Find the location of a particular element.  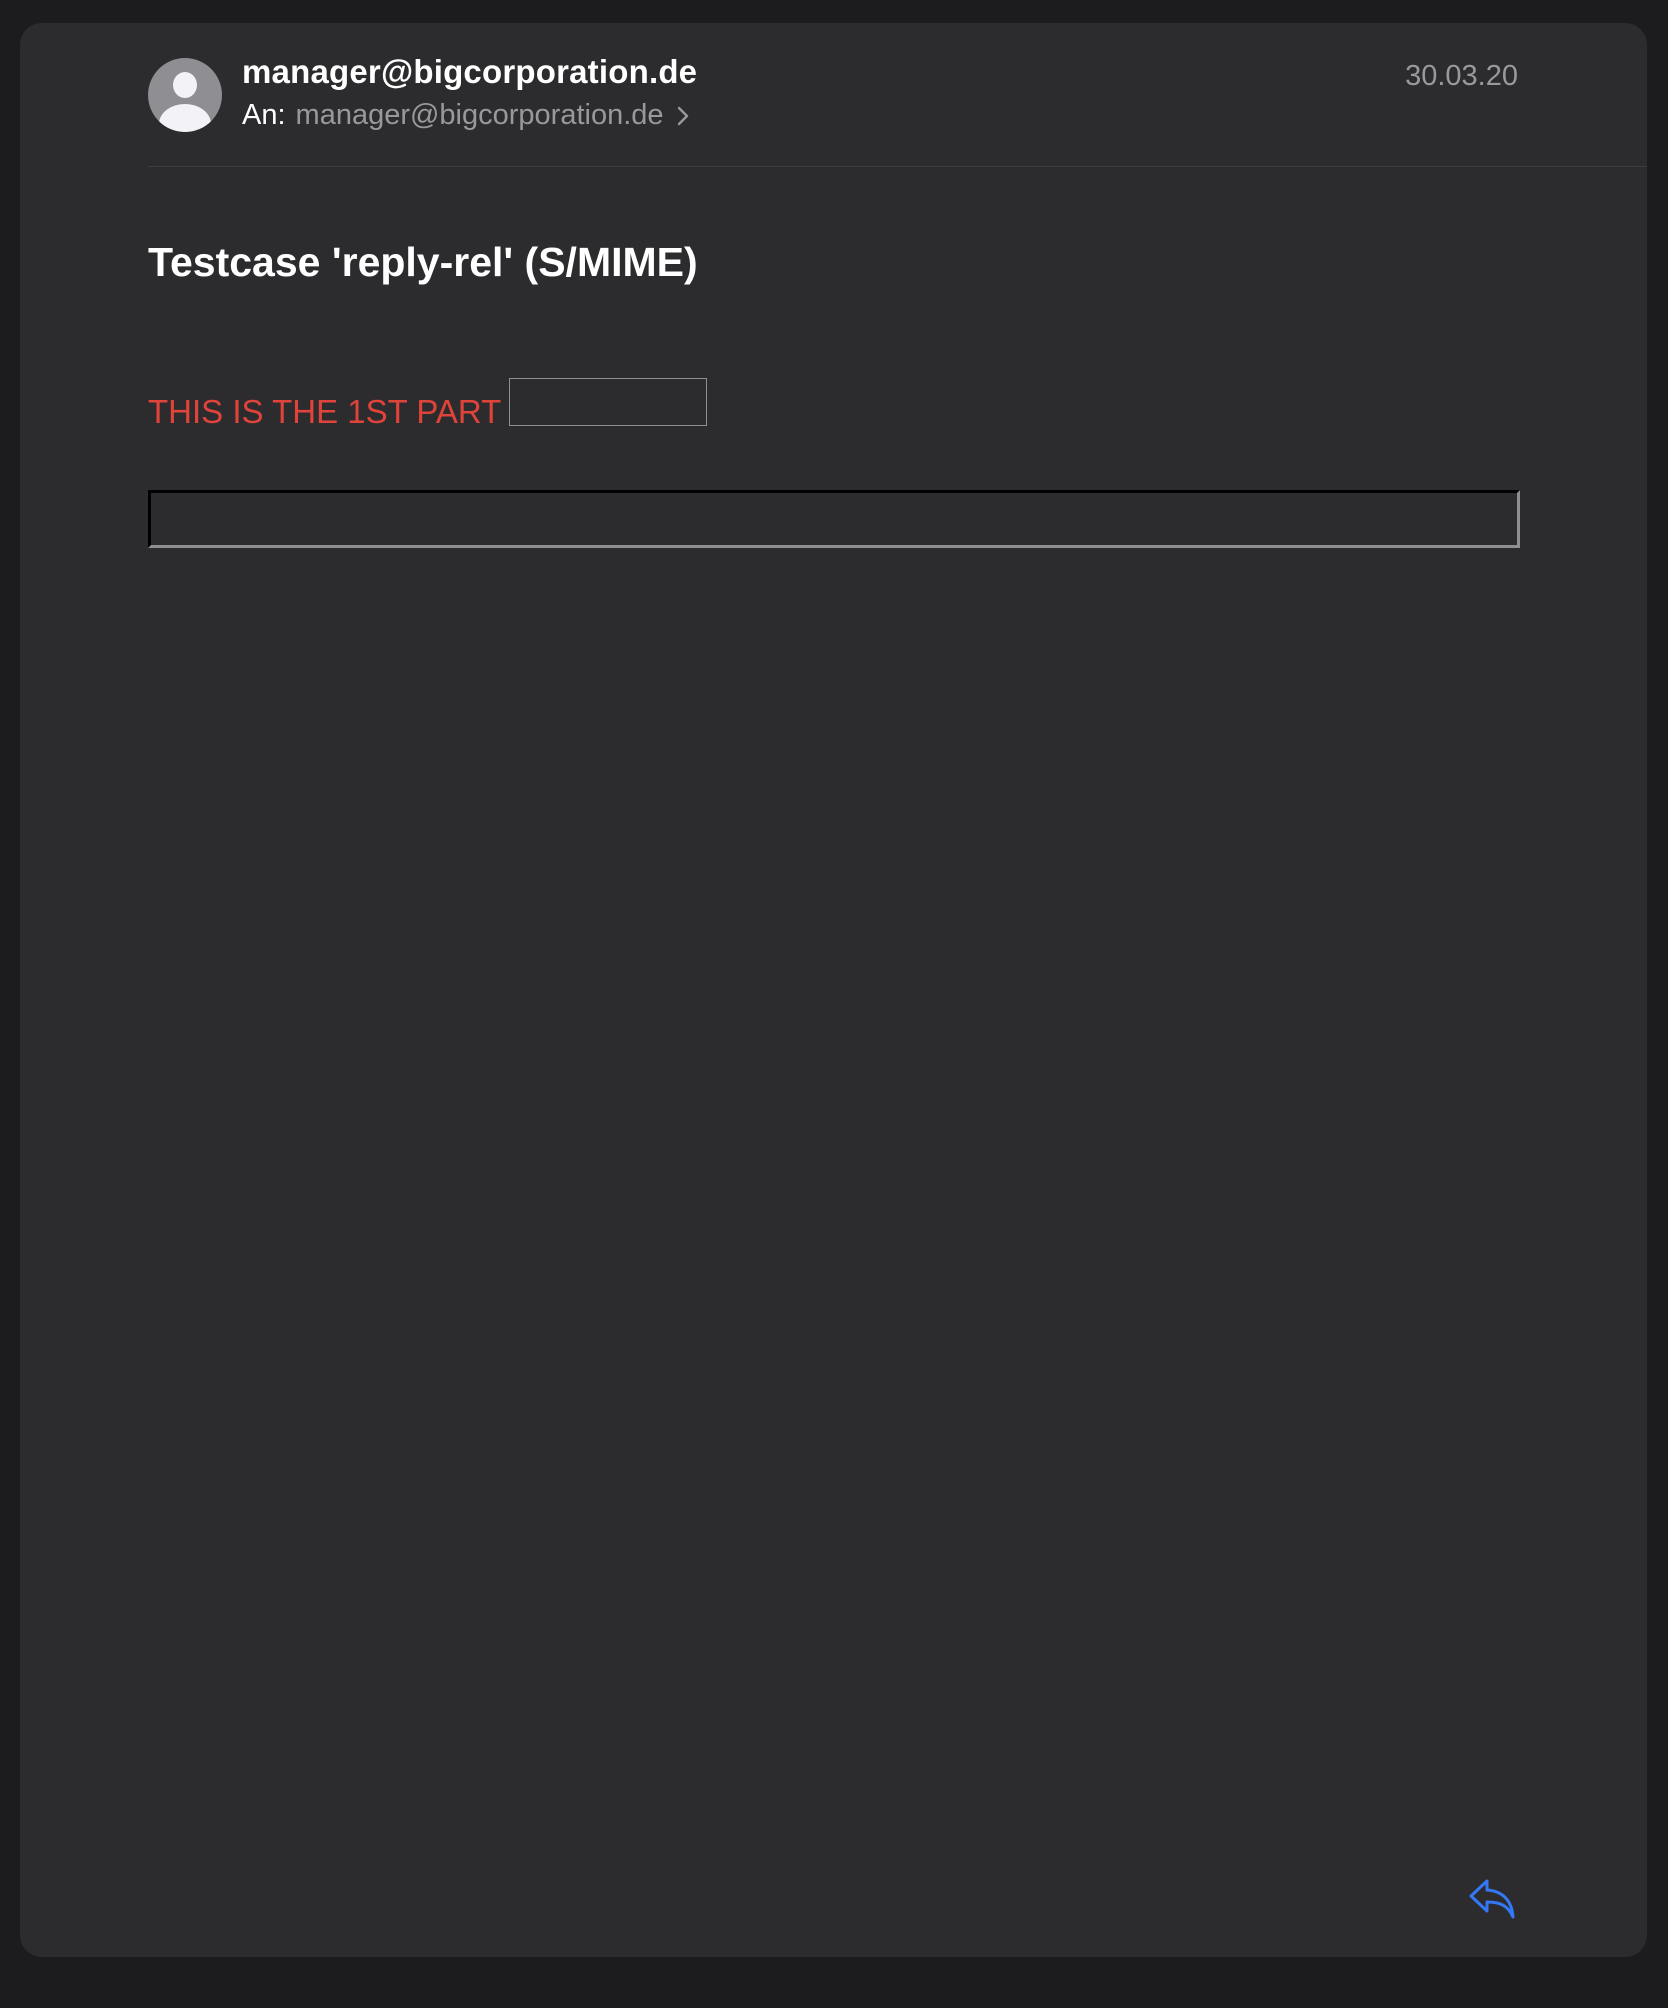

recipient-line: An: manager@bigcorporation.de is located at coordinates (466, 115).